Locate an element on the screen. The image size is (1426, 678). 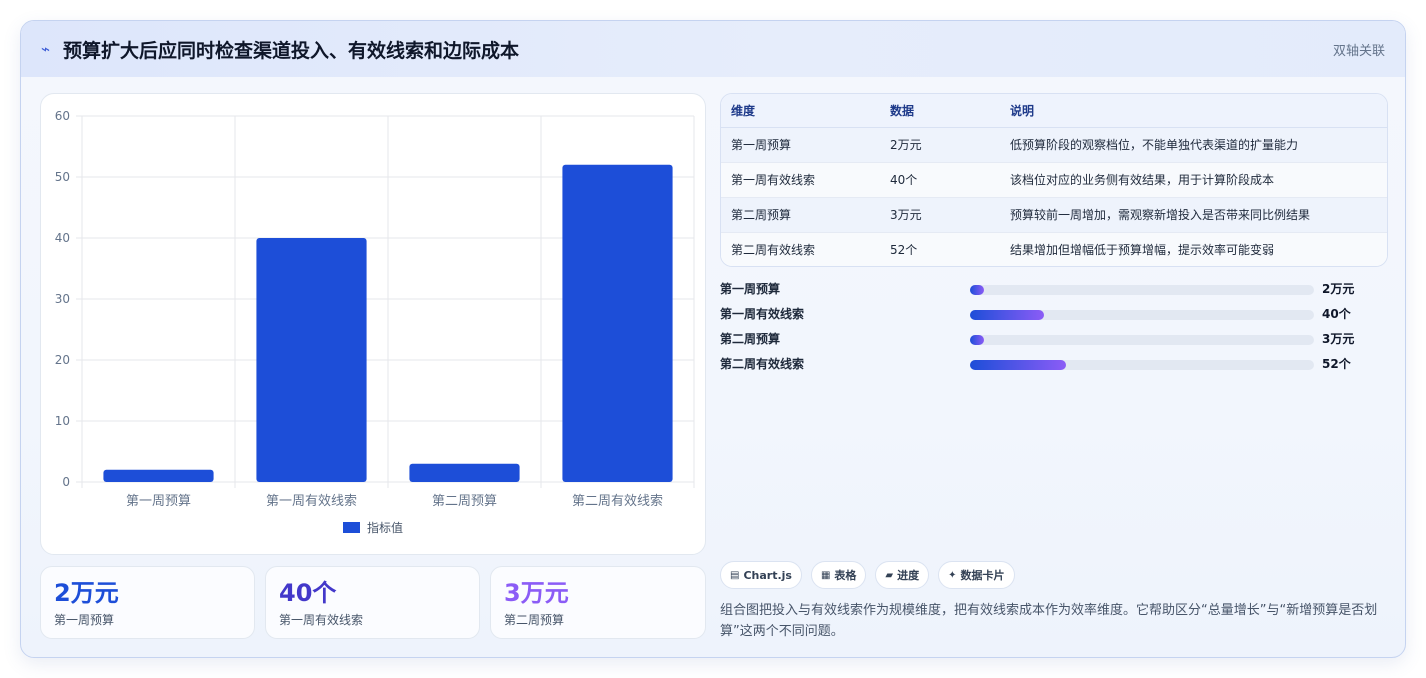
stat-card-week2-budget: 3万元 第二周预算 is located at coordinates (598, 602).